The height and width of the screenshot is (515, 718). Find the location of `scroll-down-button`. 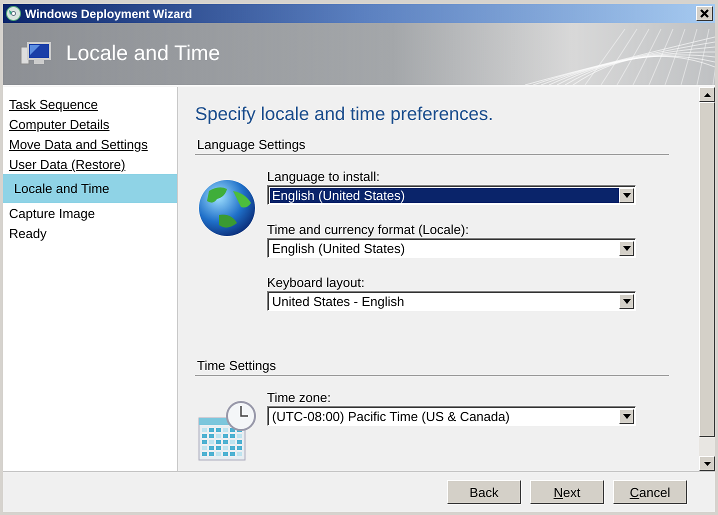

scroll-down-button is located at coordinates (707, 463).